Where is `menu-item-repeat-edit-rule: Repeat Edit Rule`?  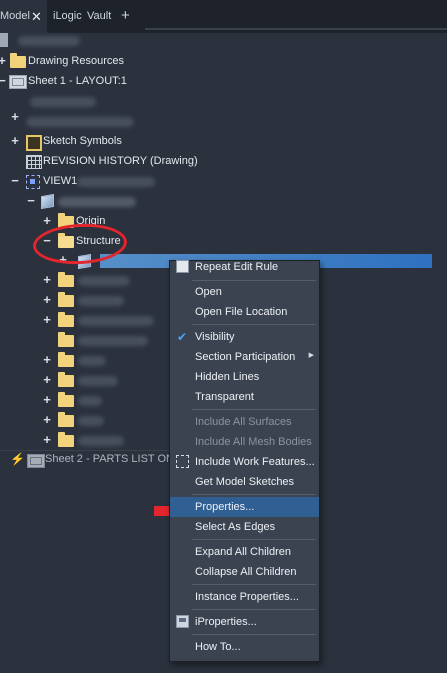
menu-item-repeat-edit-rule: Repeat Edit Rule is located at coordinates (244, 267).